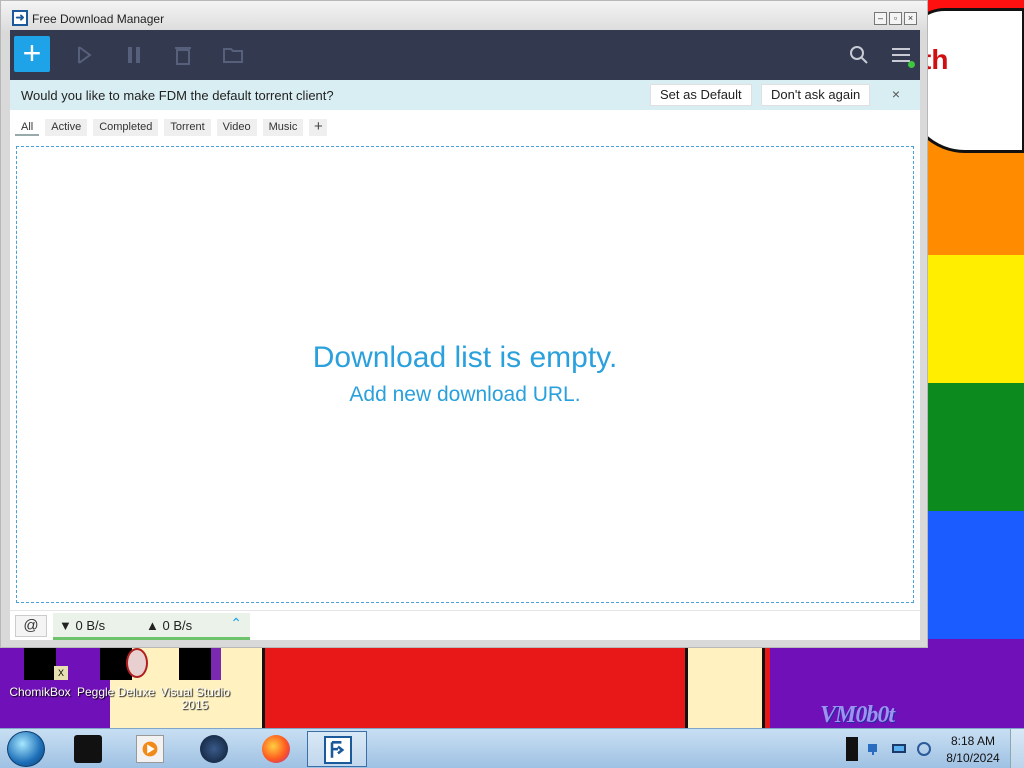 Image resolution: width=1024 pixels, height=768 pixels. Describe the element at coordinates (465, 625) in the screenshot. I see `status-bar: @ ▼ 0 B/s ▲ 0 B/s ⌃` at that location.